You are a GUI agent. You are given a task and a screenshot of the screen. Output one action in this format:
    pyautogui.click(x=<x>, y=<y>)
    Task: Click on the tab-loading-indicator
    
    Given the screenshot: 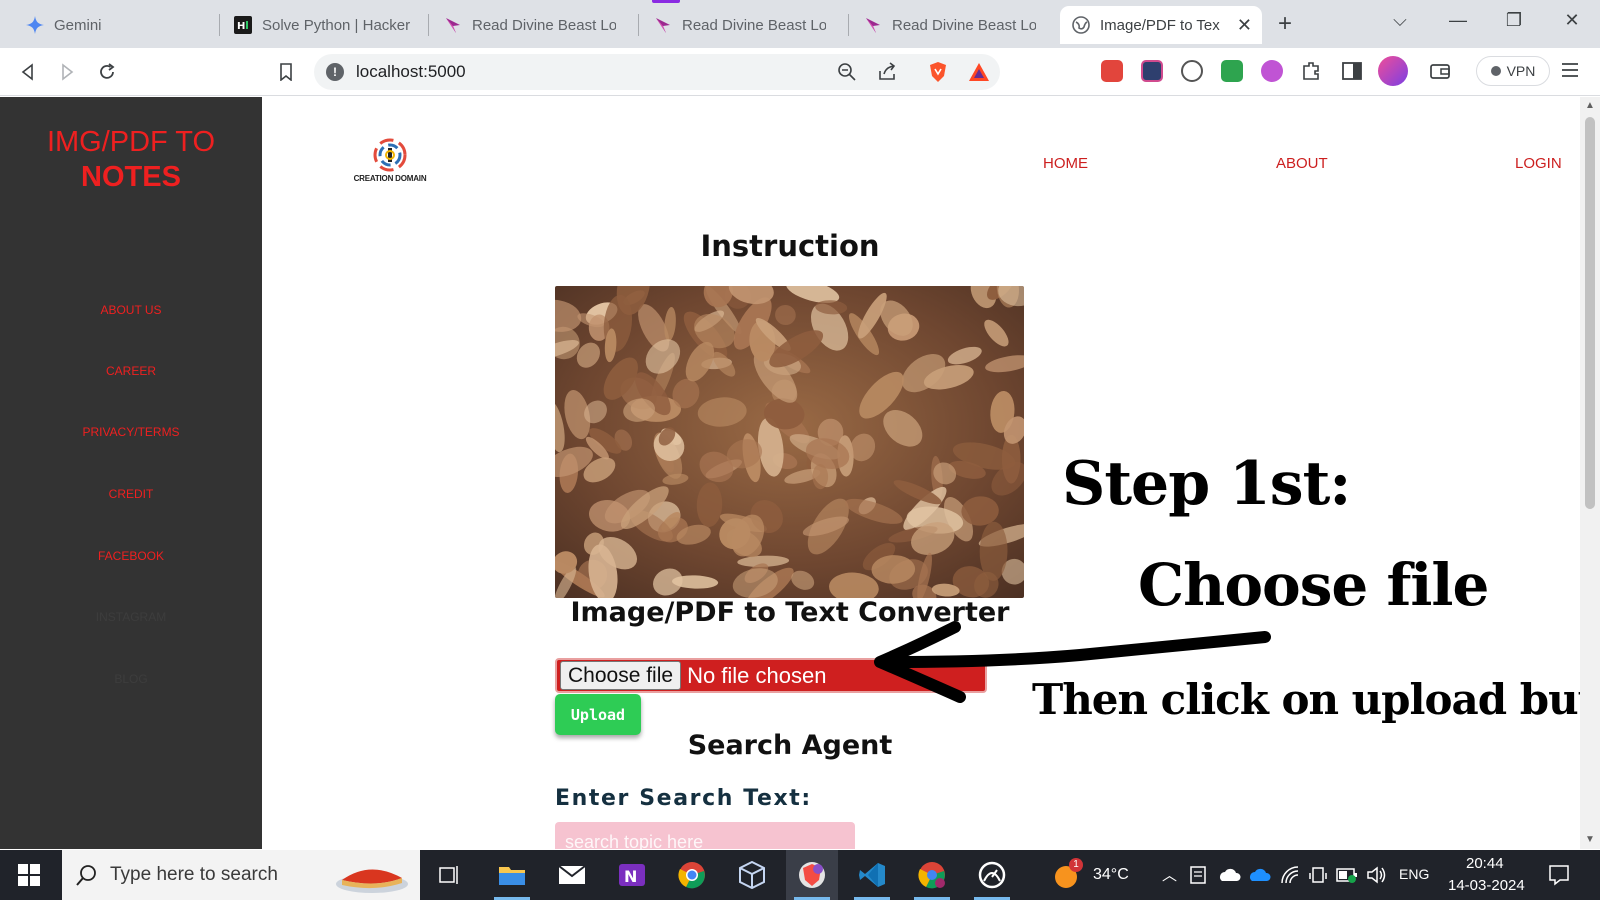 What is the action you would take?
    pyautogui.click(x=666, y=1)
    